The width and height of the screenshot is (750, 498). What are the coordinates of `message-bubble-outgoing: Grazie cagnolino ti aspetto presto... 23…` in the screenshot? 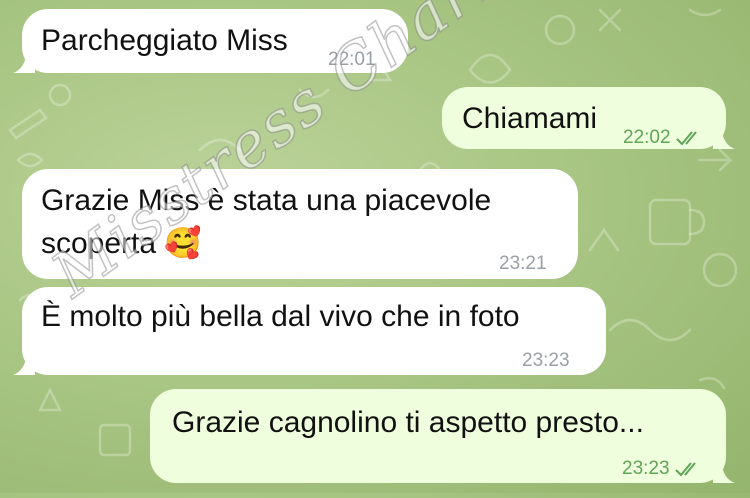 It's located at (442, 436).